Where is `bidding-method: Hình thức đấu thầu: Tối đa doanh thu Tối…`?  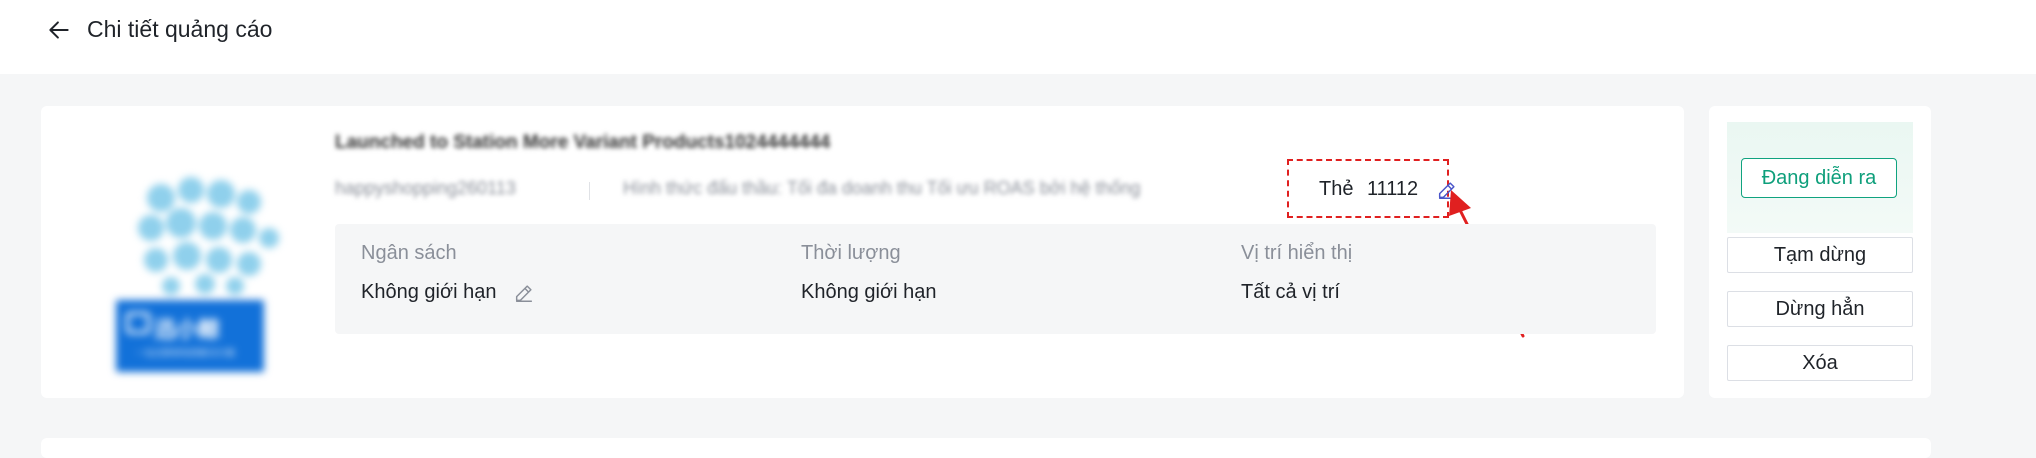 bidding-method: Hình thức đấu thầu: Tối đa doanh thu Tối… is located at coordinates (882, 188).